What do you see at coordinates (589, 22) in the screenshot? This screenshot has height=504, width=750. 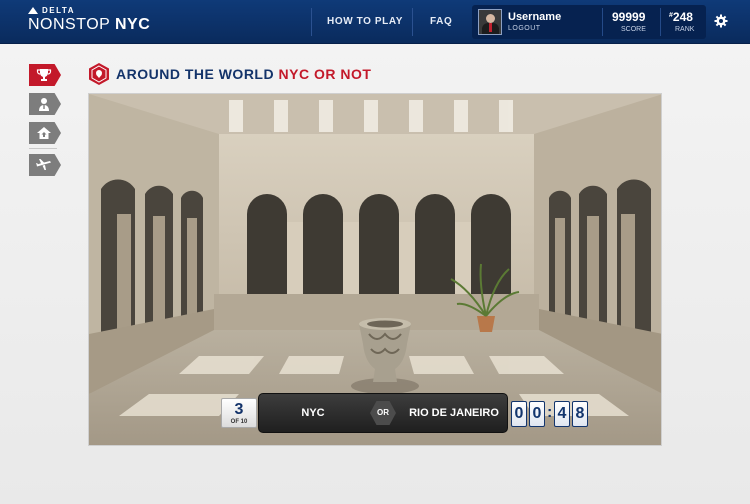 I see `user-panel: Username LOGOUT 99999 SCORE #248 RANK` at bounding box center [589, 22].